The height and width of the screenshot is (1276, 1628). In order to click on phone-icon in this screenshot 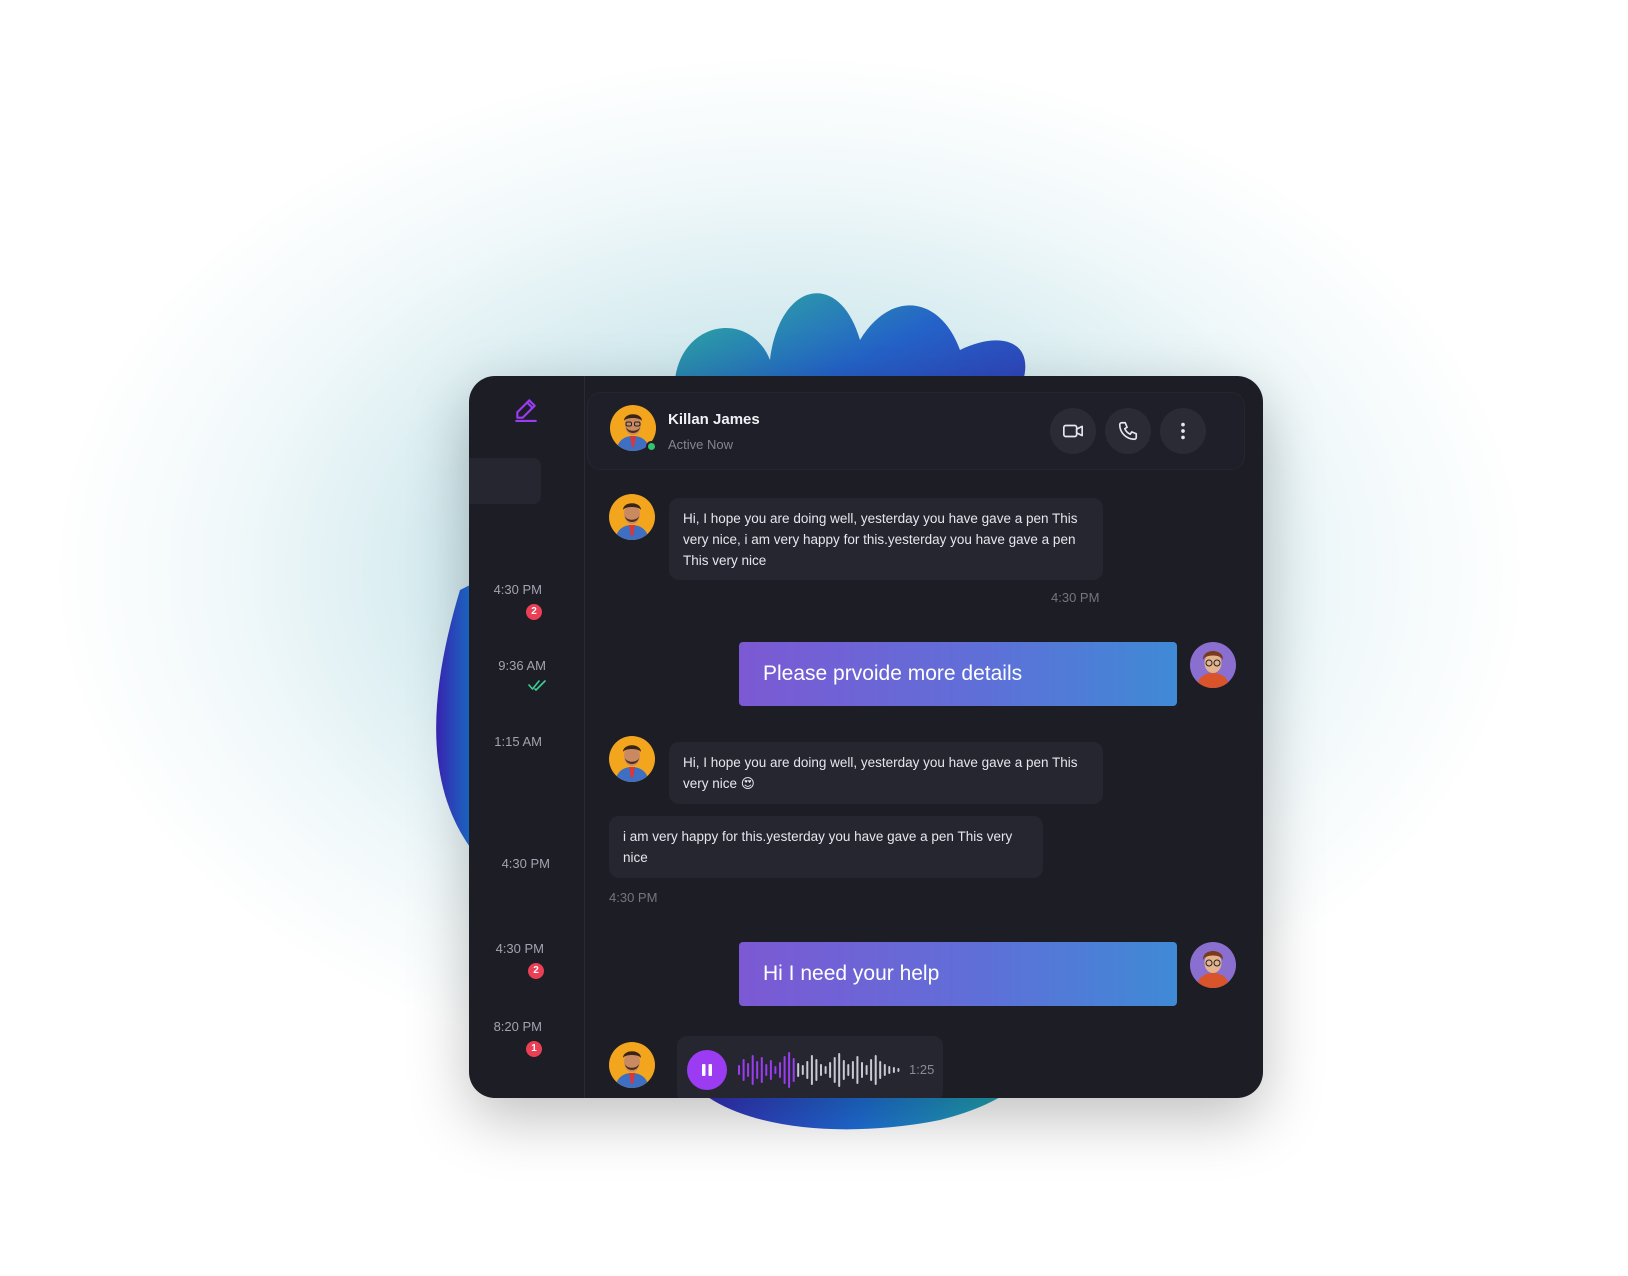, I will do `click(1128, 431)`.